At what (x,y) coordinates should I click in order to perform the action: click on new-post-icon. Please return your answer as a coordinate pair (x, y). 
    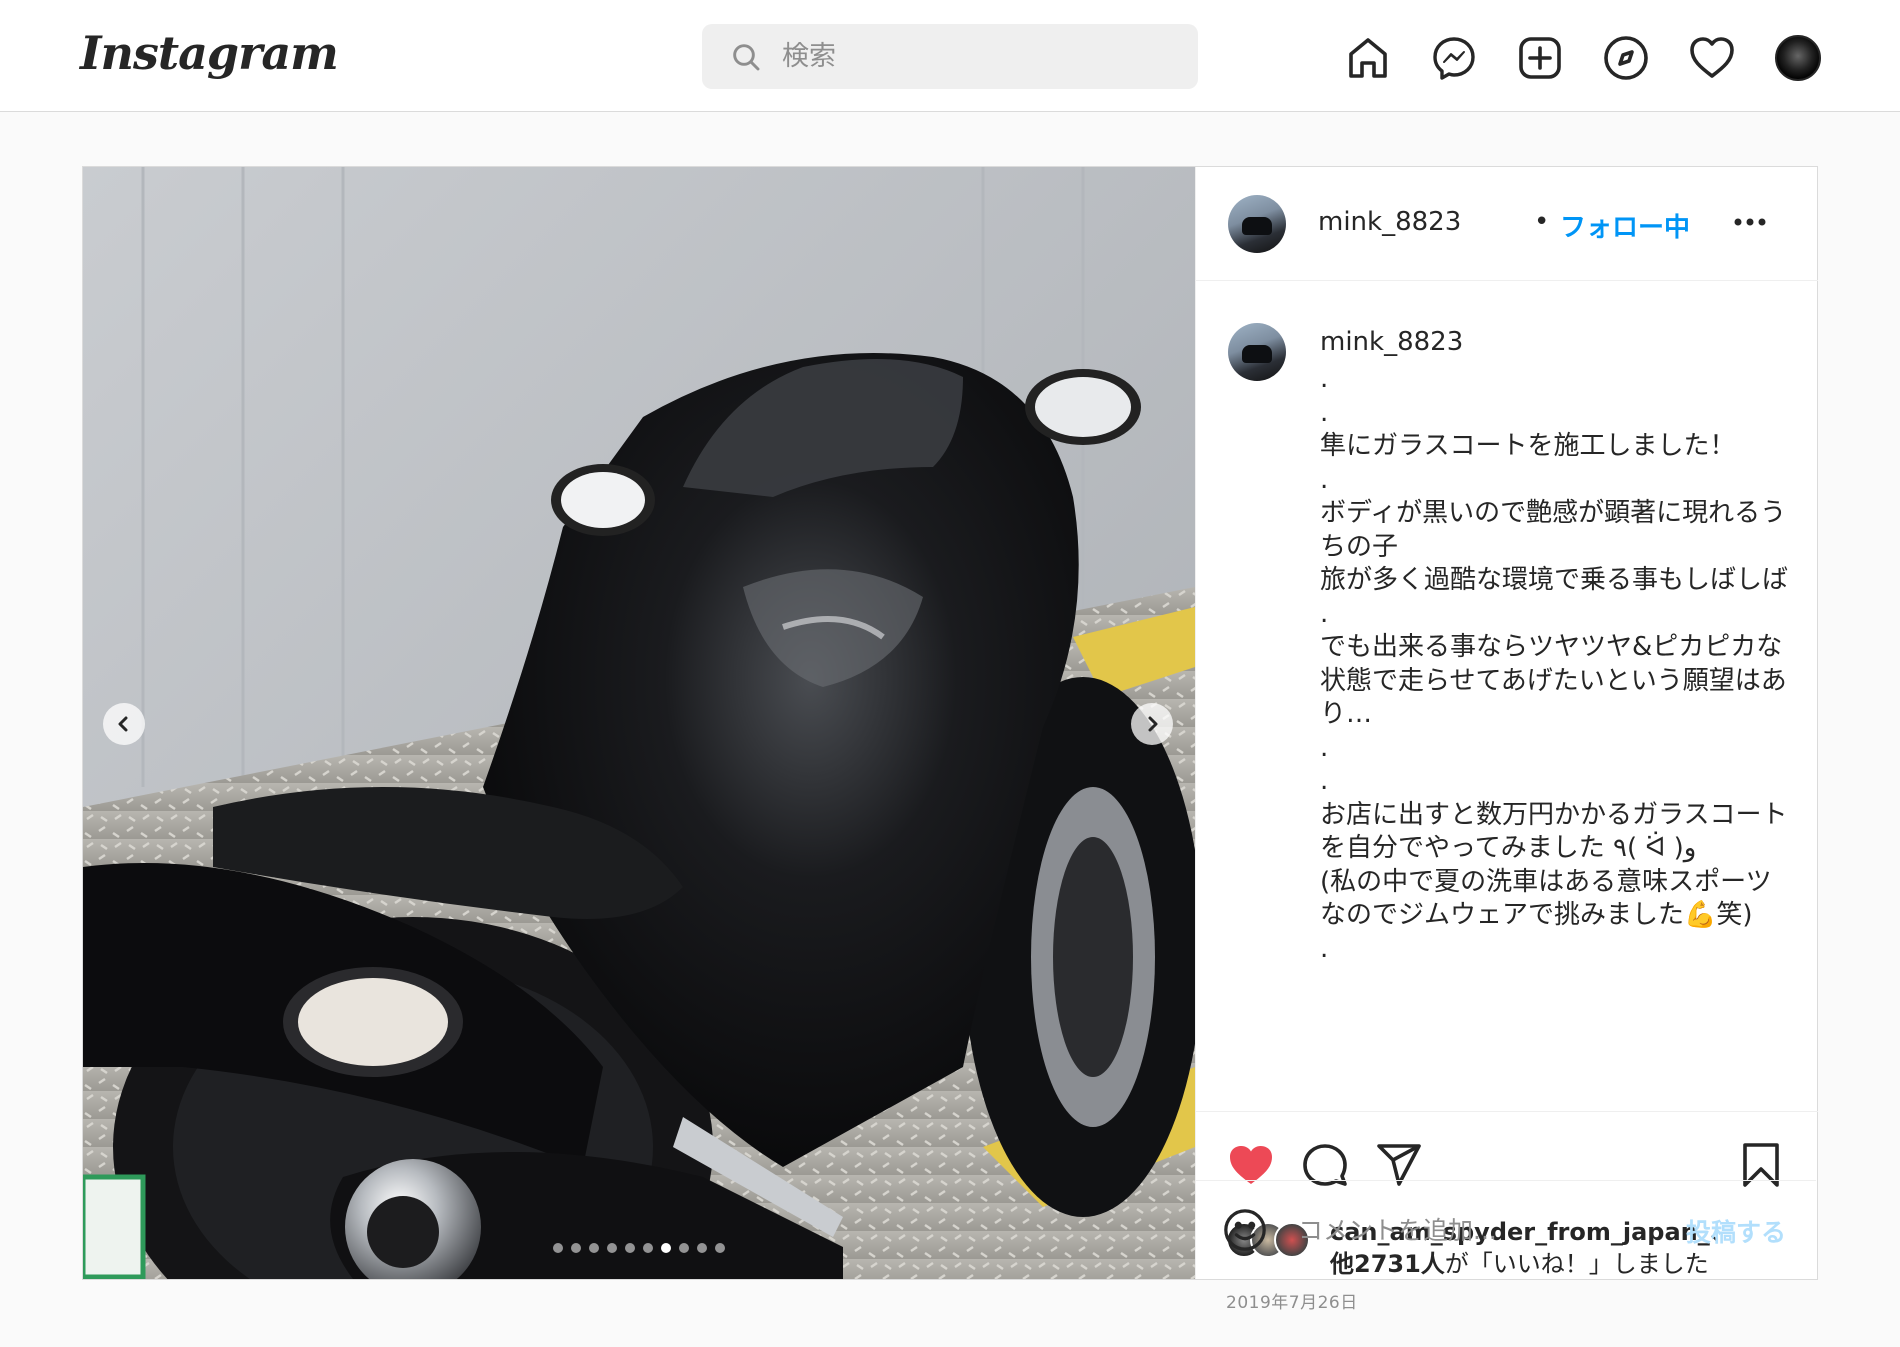
    Looking at the image, I should click on (1540, 58).